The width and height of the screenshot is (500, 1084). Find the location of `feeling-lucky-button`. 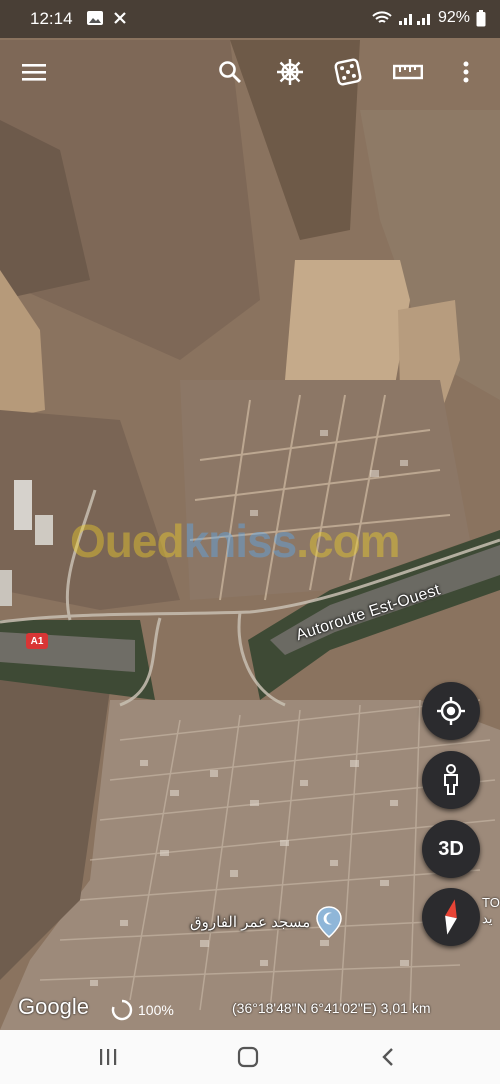

feeling-lucky-button is located at coordinates (348, 72).